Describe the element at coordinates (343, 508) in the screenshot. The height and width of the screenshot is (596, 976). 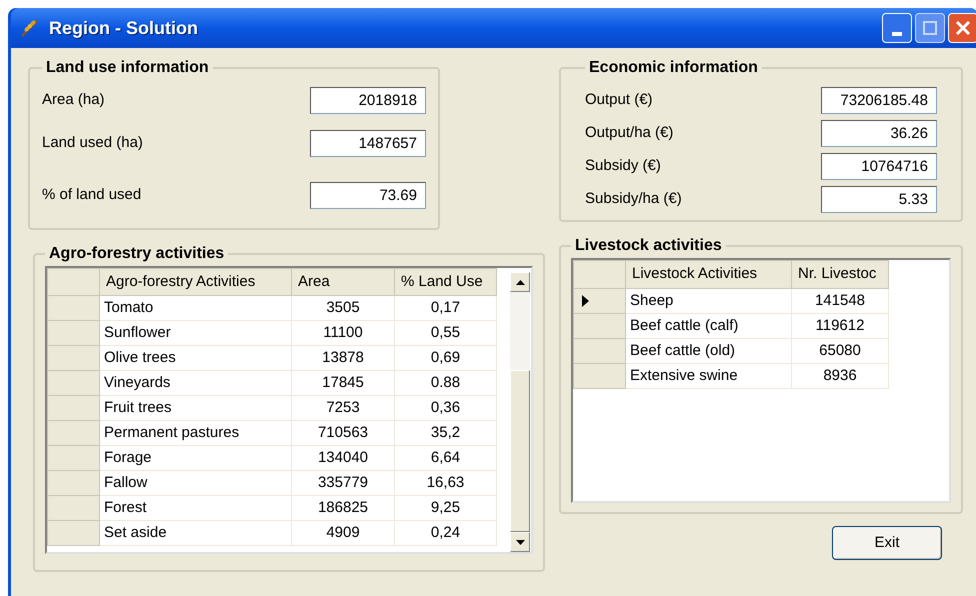
I see `table-cell: 186825` at that location.